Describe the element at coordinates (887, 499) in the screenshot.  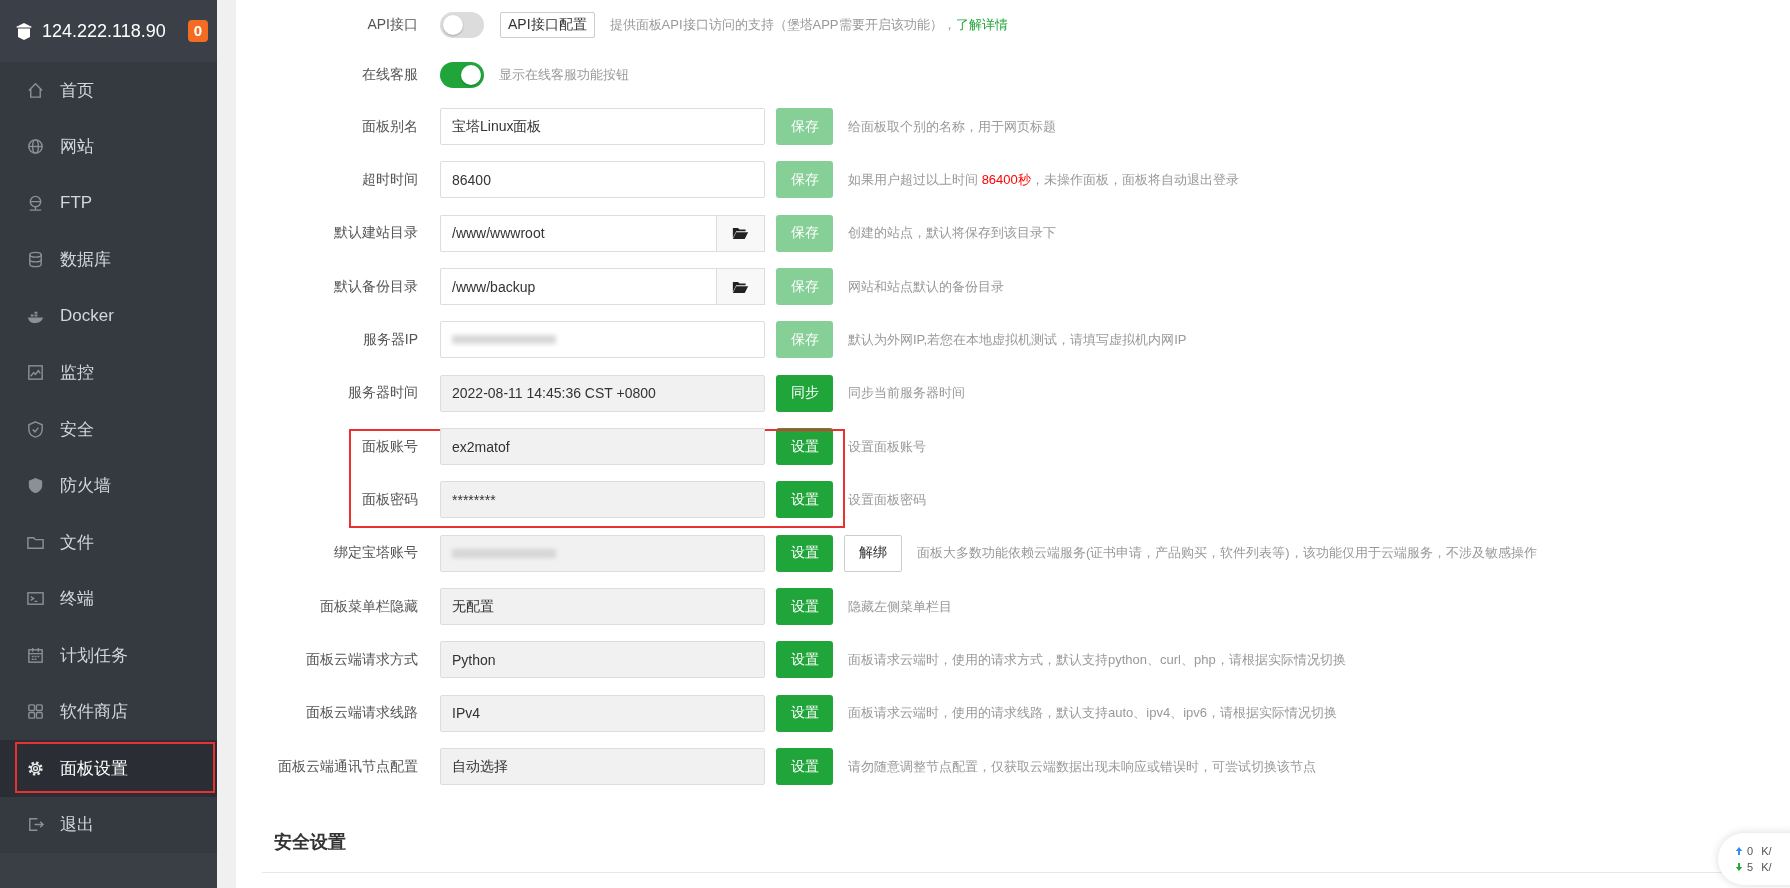
I see `description: 设置面板密码` at that location.